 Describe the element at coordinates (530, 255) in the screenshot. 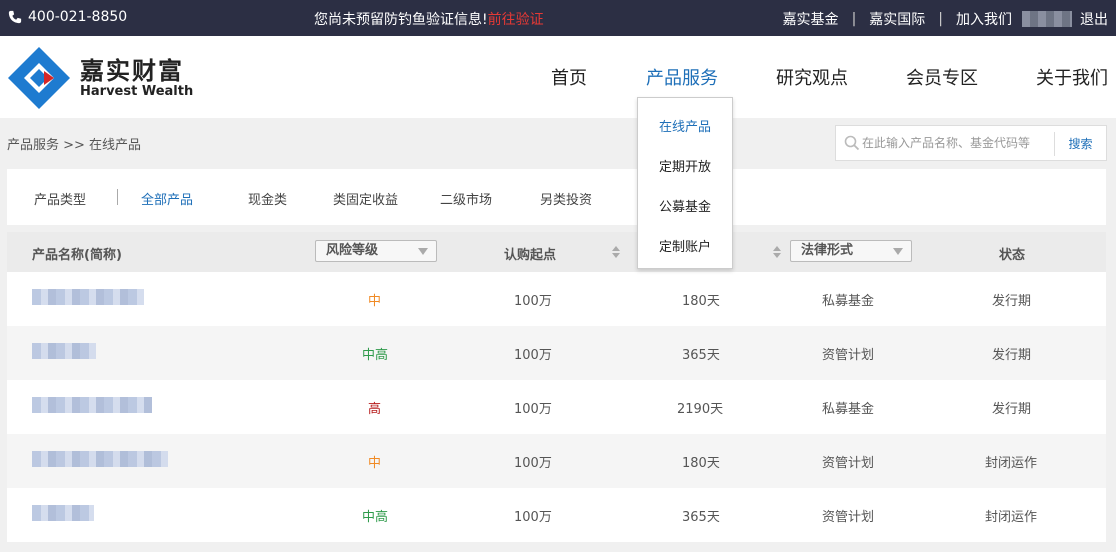

I see `header-min-subscription: 认购起点` at that location.